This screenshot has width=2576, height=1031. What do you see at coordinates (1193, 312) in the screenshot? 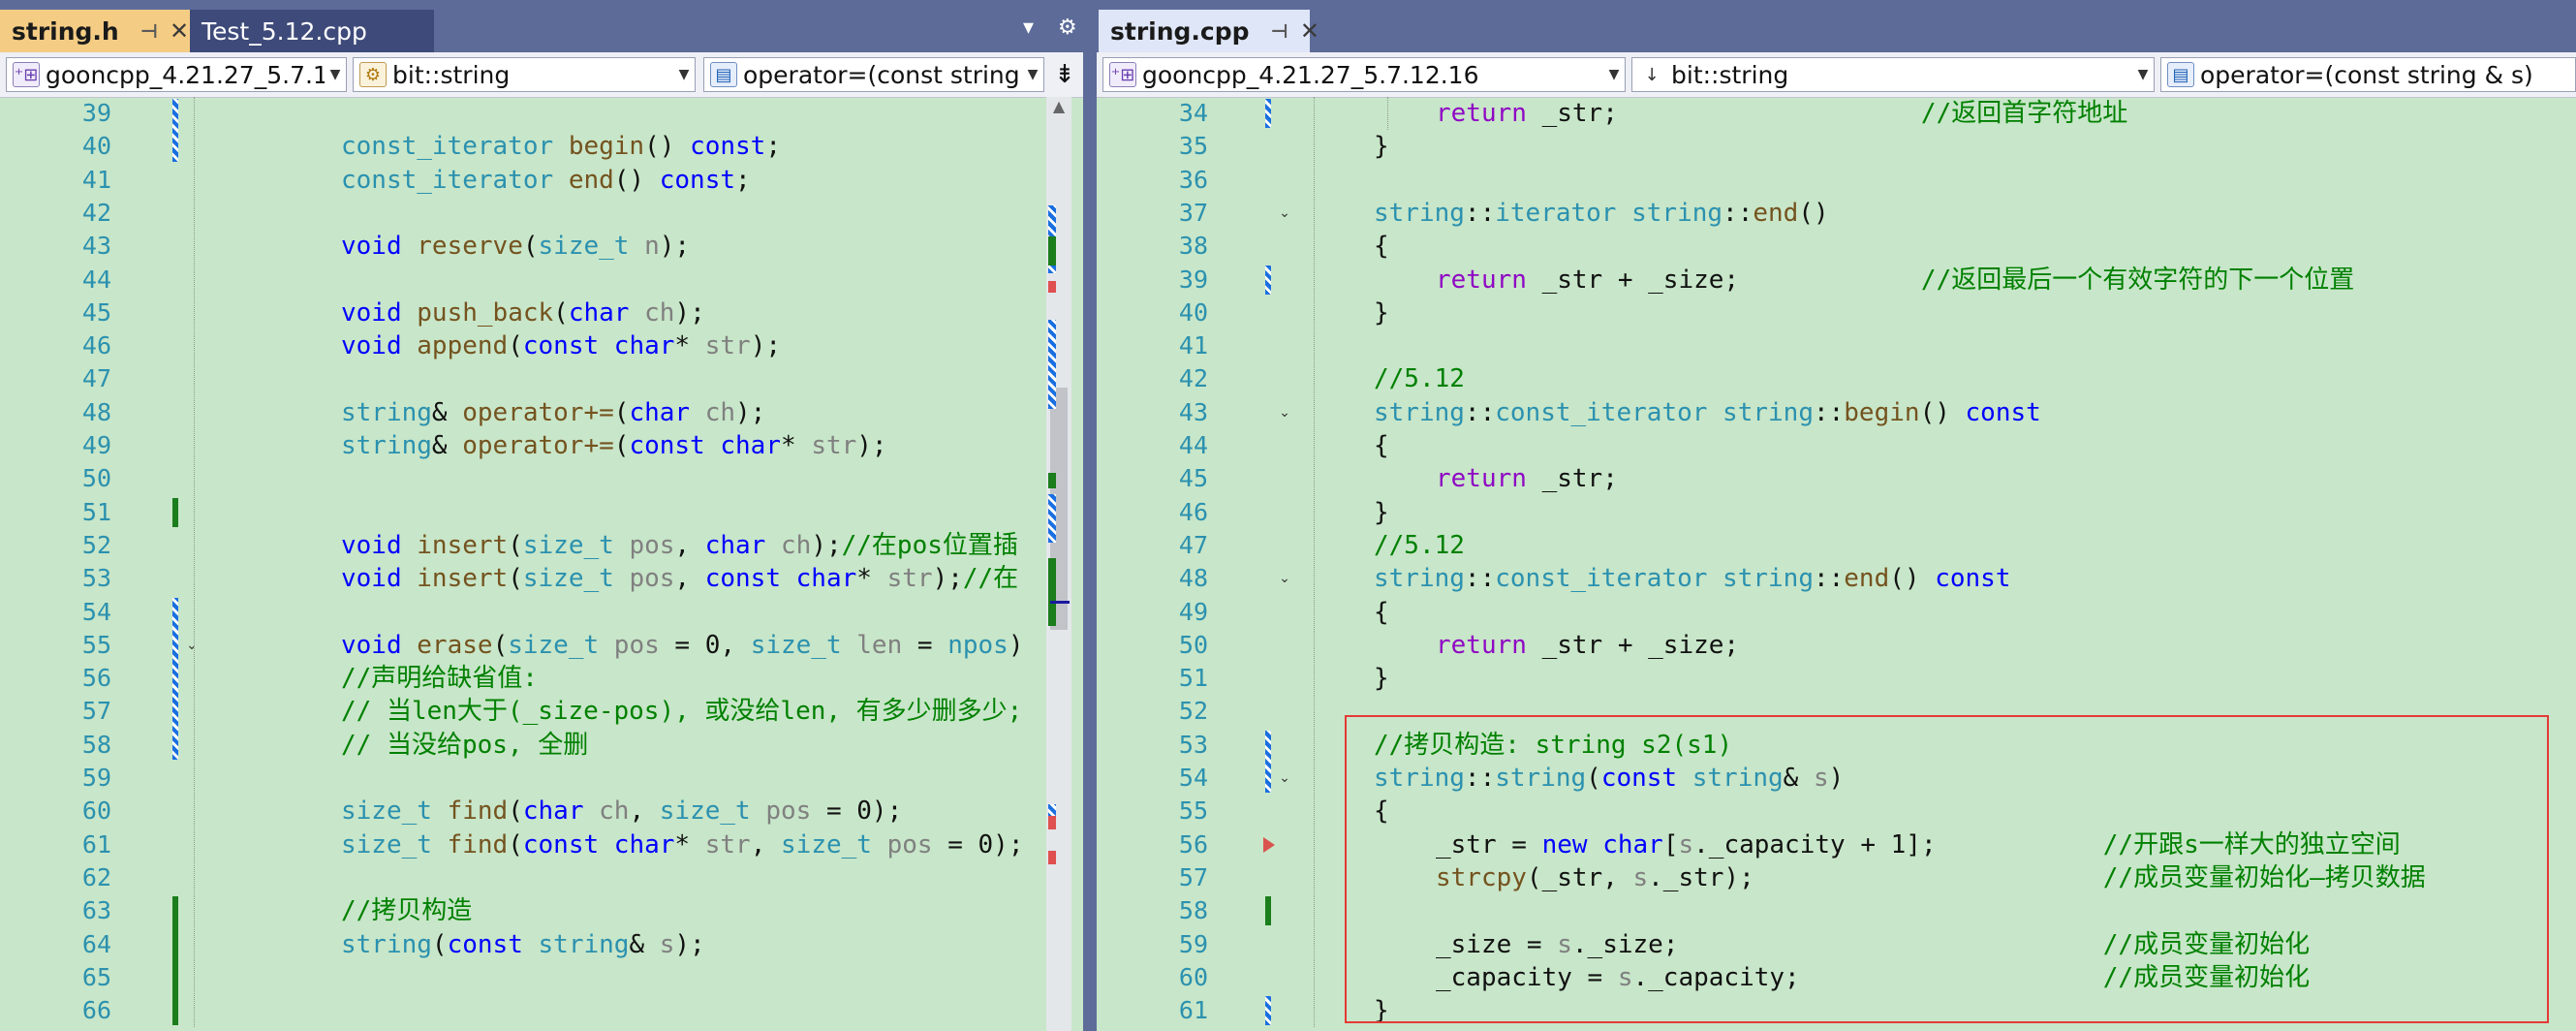
I see `line-number: 40` at bounding box center [1193, 312].